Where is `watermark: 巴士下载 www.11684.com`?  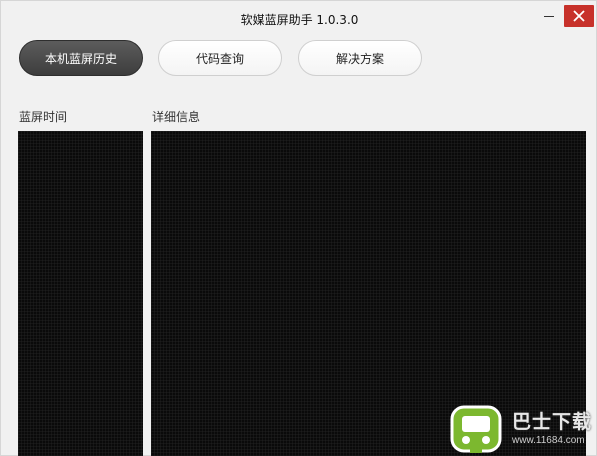
watermark: 巴士下载 www.11684.com is located at coordinates (522, 429).